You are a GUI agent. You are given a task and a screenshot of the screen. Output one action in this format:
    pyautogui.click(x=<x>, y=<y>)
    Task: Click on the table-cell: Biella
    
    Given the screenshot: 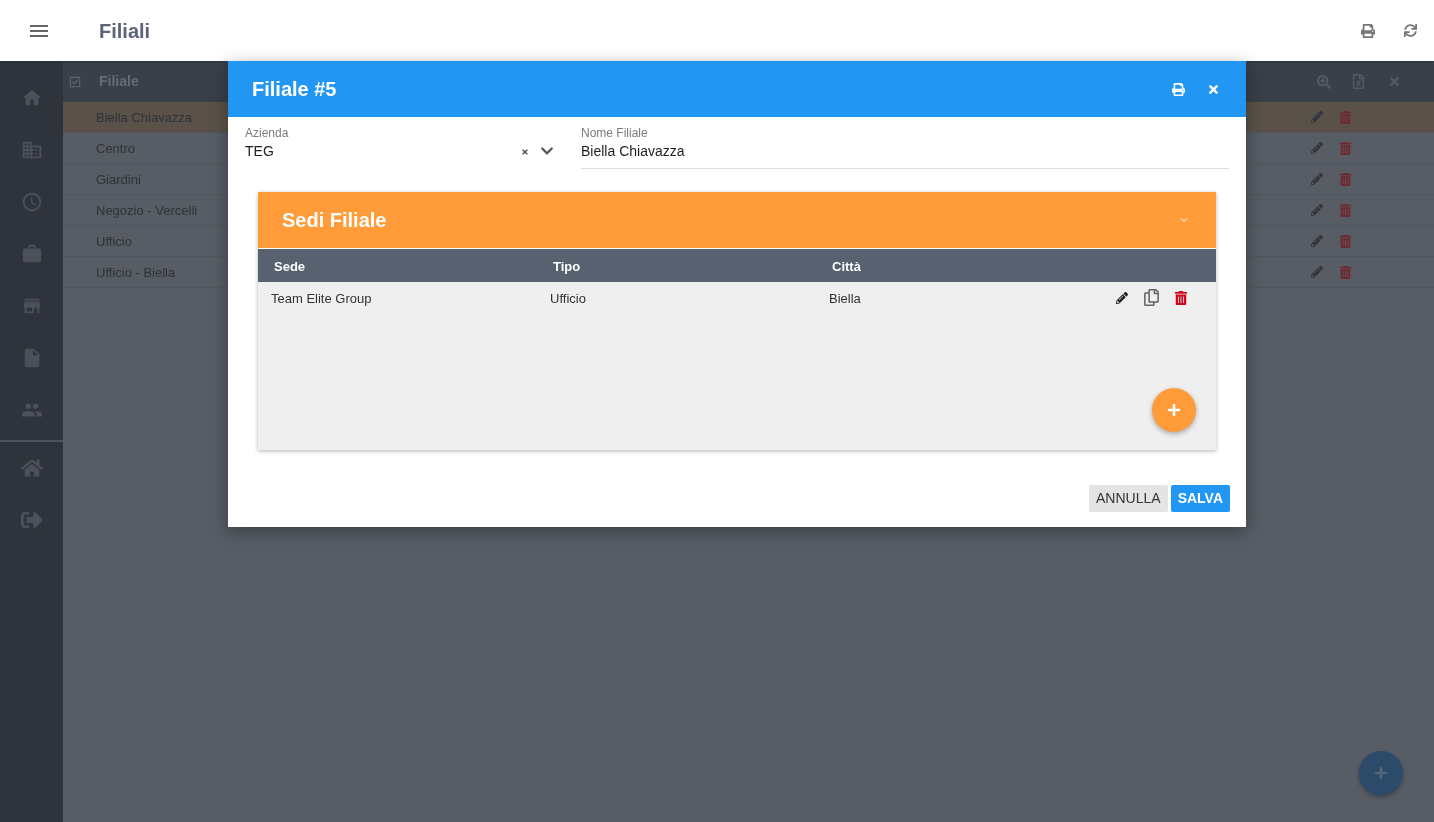 What is the action you would take?
    pyautogui.click(x=845, y=298)
    